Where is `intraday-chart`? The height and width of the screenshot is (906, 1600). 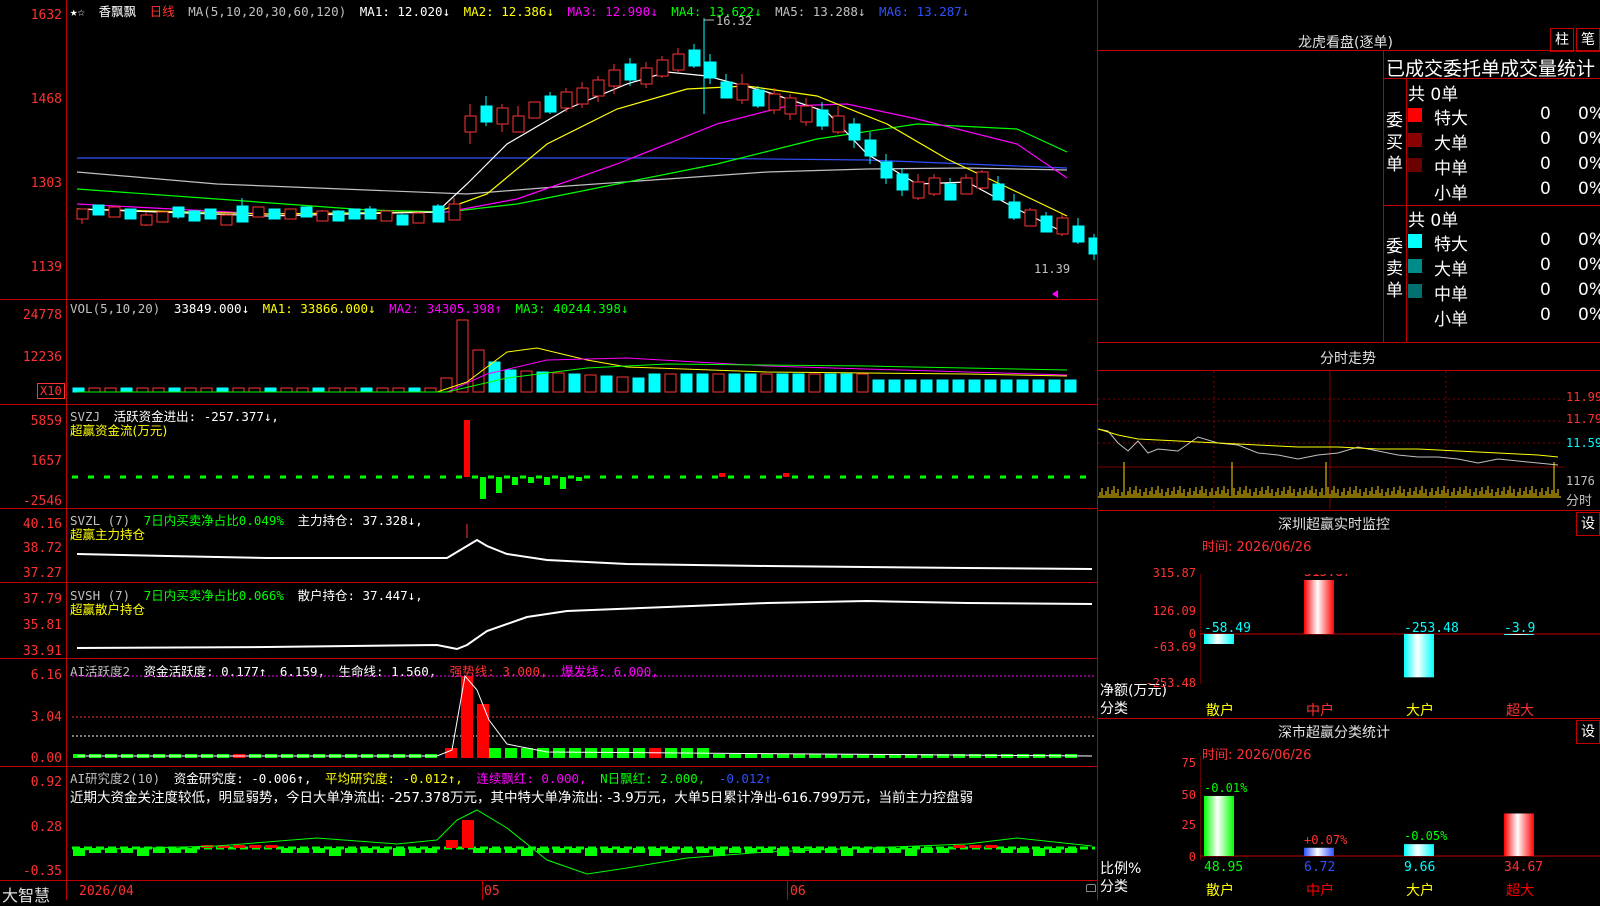
intraday-chart is located at coordinates (1331, 440).